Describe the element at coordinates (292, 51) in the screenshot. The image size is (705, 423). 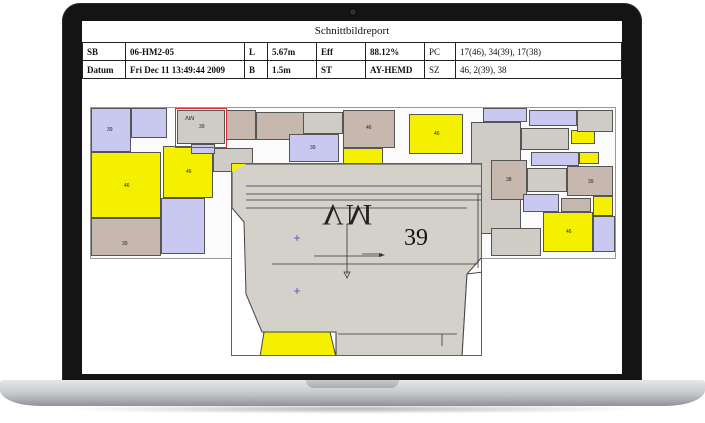
I see `length-value: 5.67m` at that location.